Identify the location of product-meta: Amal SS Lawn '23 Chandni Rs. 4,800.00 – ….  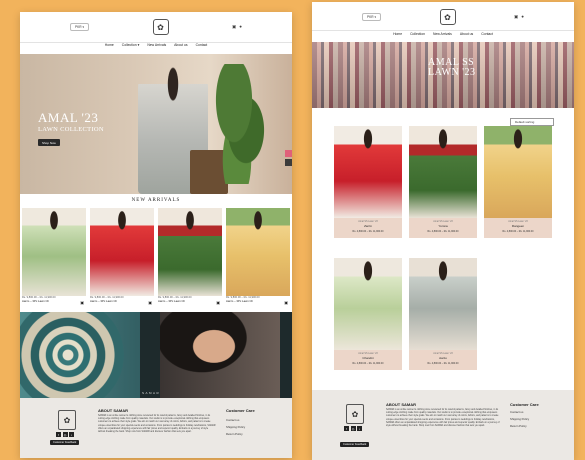
(368, 360).